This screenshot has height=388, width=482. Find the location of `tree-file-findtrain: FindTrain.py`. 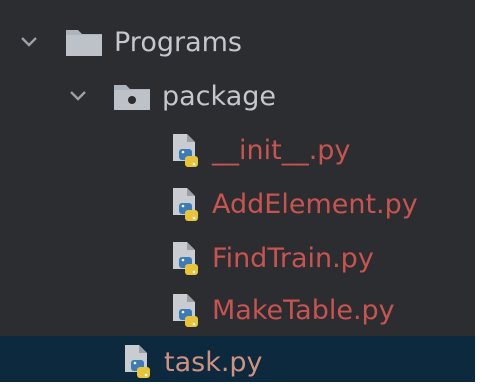

tree-file-findtrain: FindTrain.py is located at coordinates (237, 258).